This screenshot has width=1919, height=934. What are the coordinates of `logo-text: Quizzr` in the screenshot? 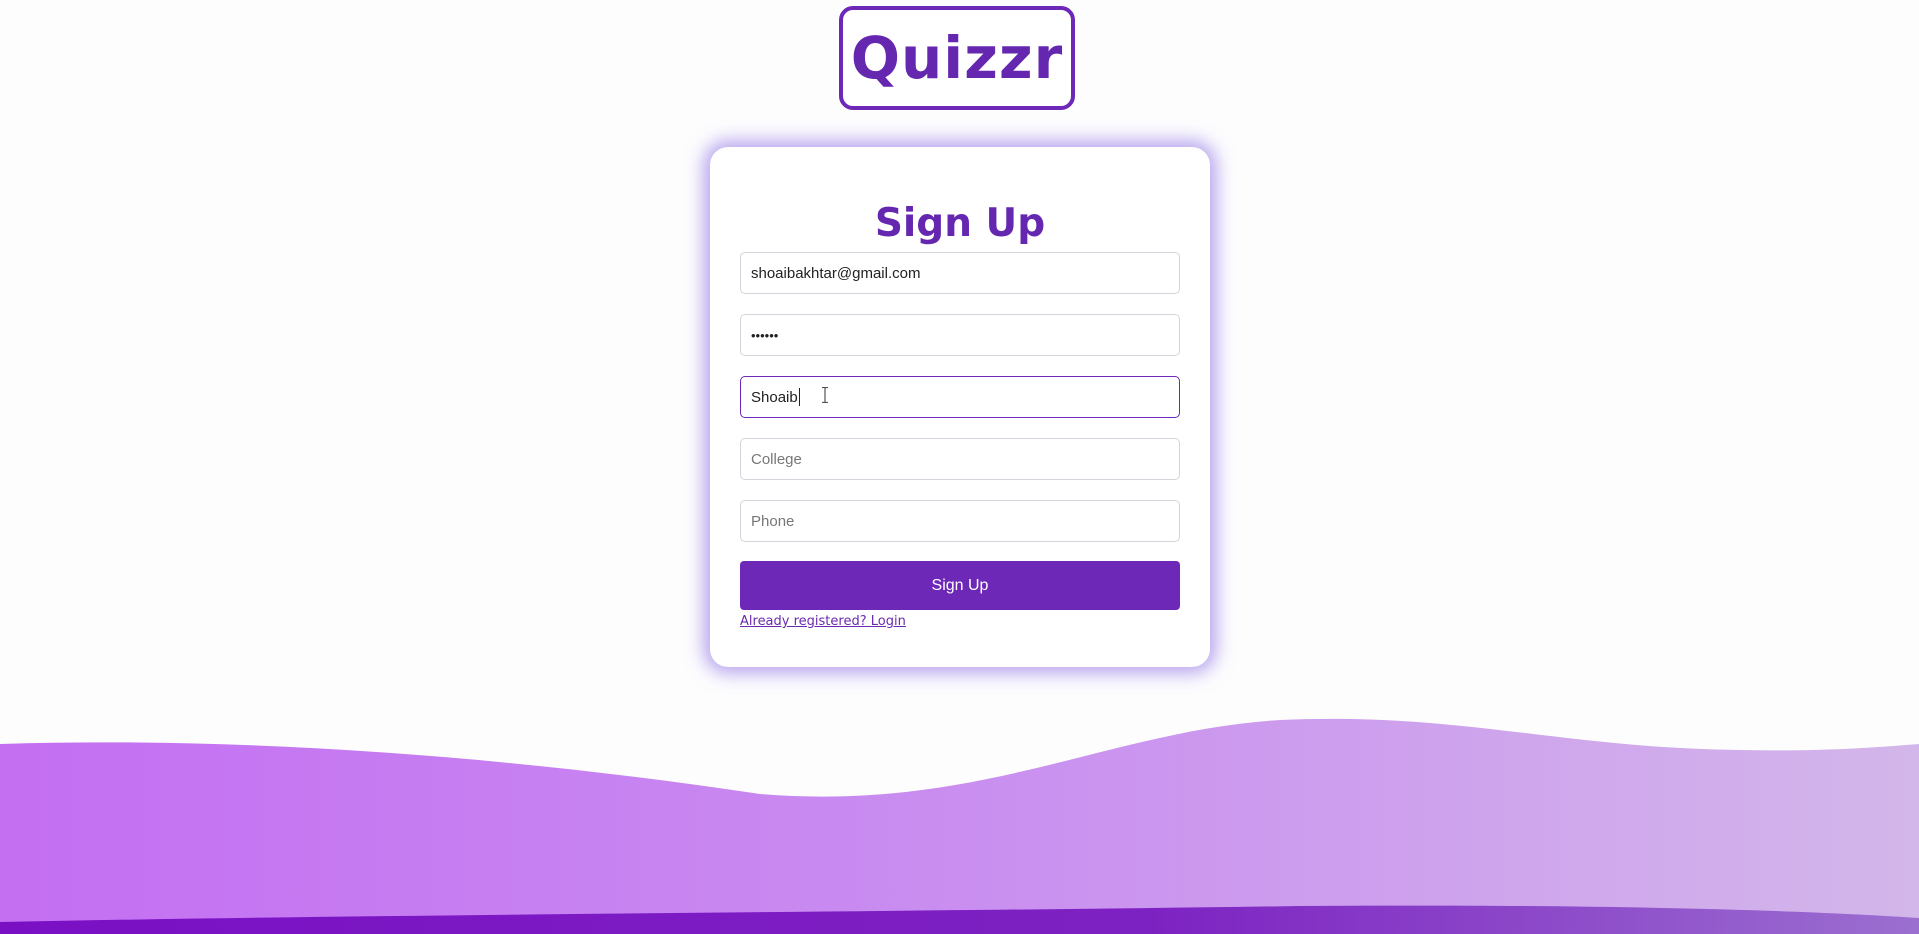 It's located at (957, 58).